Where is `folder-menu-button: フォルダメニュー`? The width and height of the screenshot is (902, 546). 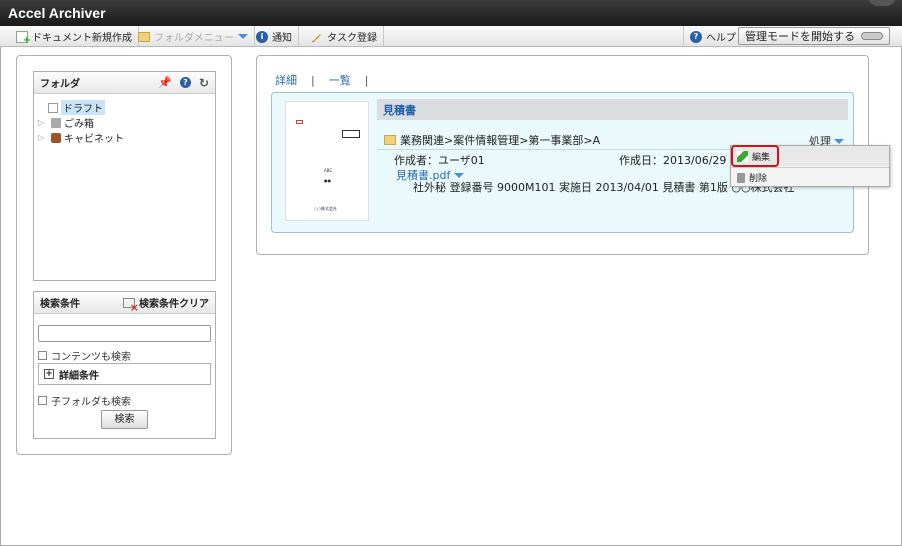 folder-menu-button: フォルダメニュー is located at coordinates (193, 36).